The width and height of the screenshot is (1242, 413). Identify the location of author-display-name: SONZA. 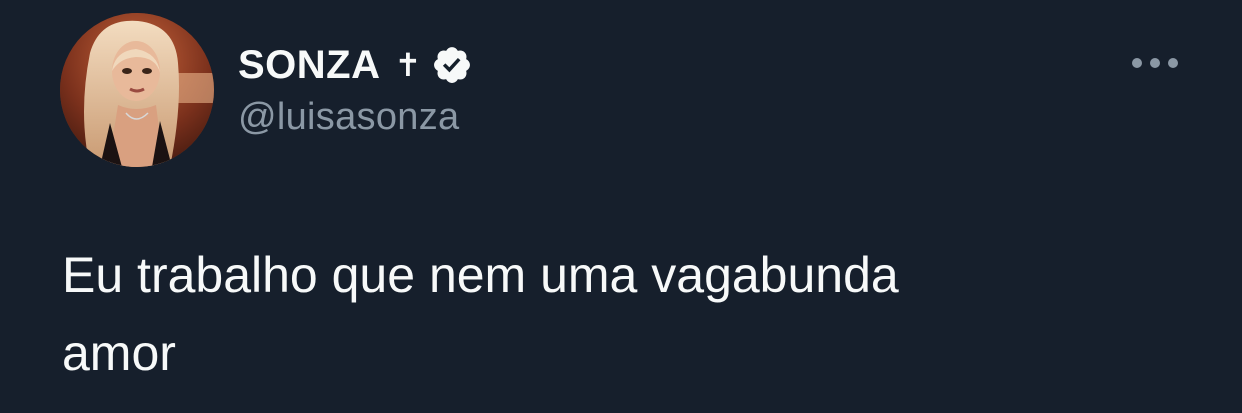
(309, 65).